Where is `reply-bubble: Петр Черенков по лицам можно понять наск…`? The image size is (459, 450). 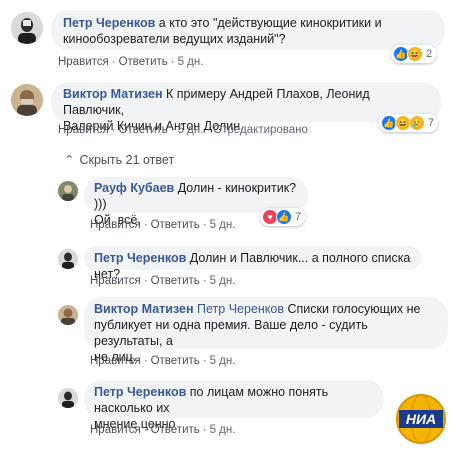
reply-bubble: Петр Черенков по лицам можно понять наск… is located at coordinates (234, 405).